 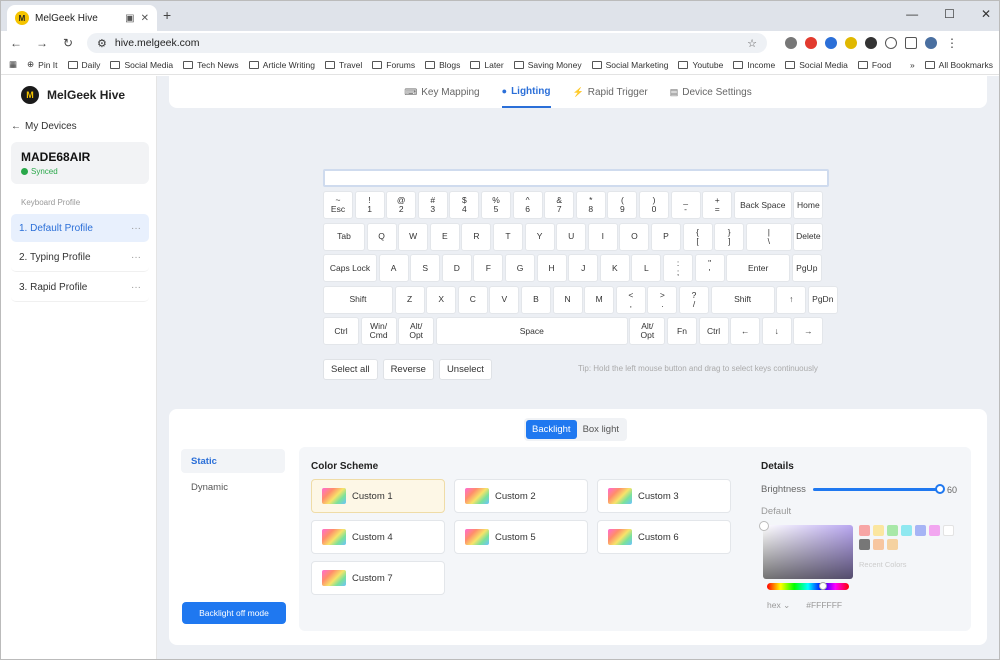 What do you see at coordinates (401, 205) in the screenshot?
I see `key: @2` at bounding box center [401, 205].